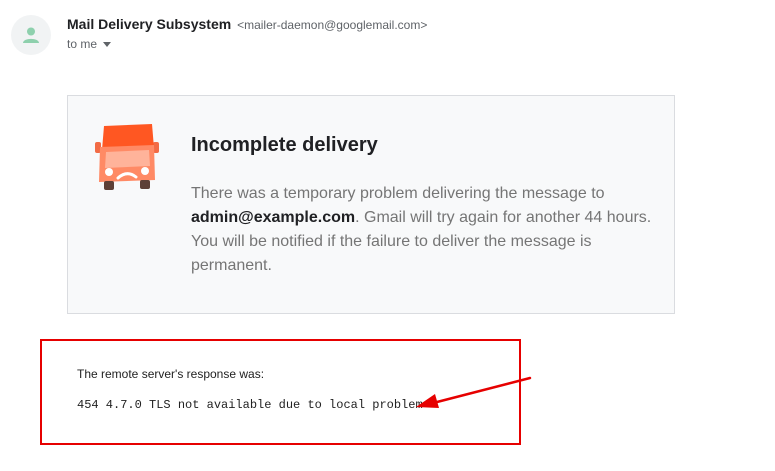 The image size is (775, 471). I want to click on sender-avatar, so click(31, 35).